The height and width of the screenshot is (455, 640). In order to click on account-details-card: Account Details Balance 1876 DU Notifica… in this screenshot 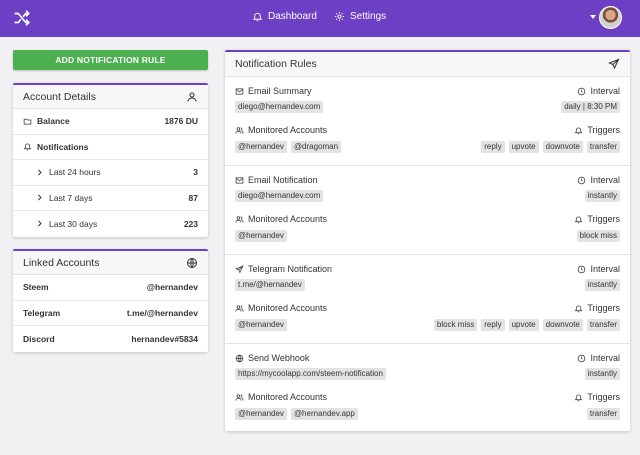, I will do `click(110, 160)`.